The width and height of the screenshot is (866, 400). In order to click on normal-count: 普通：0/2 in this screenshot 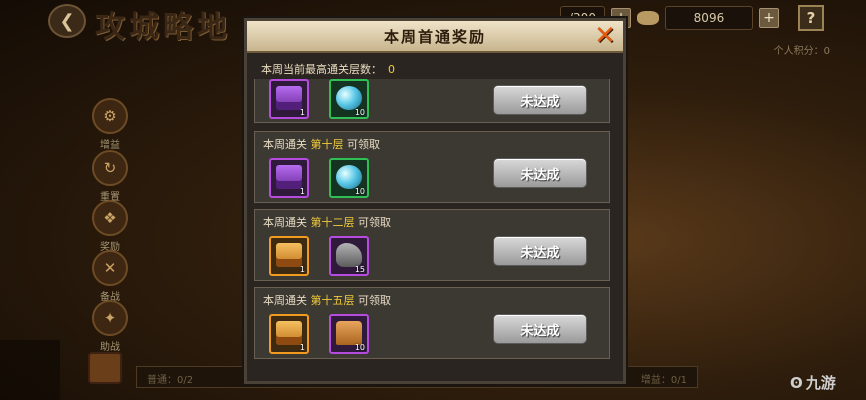, I will do `click(170, 380)`.